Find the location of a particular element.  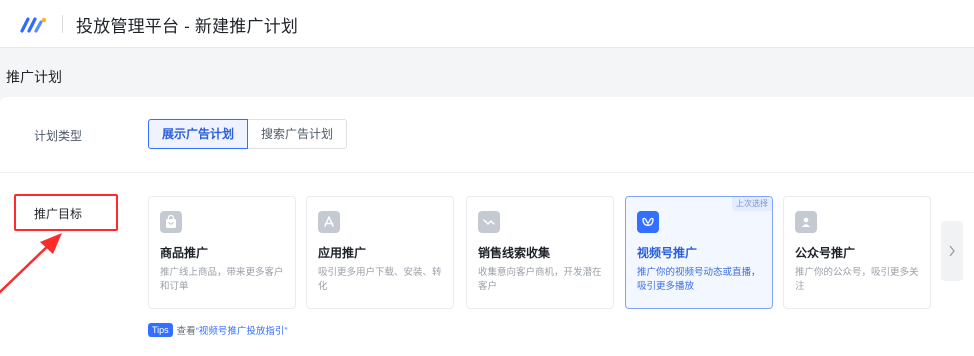

goal-card-title: 应用推广 is located at coordinates (342, 253).